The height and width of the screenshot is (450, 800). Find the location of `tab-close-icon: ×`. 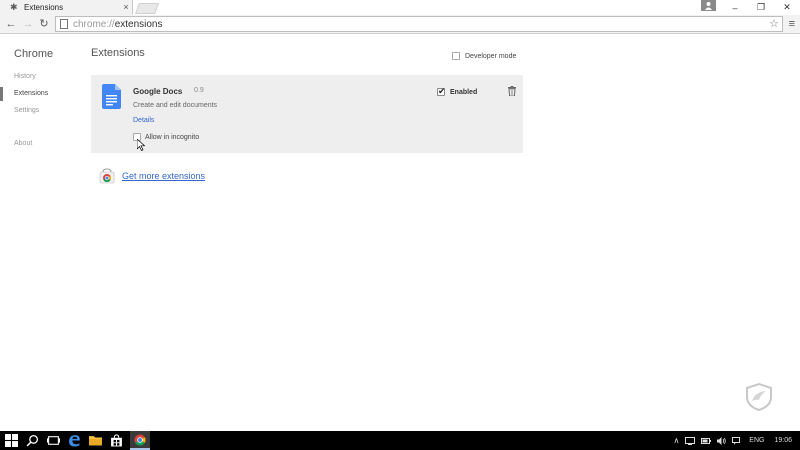

tab-close-icon: × is located at coordinates (126, 7).